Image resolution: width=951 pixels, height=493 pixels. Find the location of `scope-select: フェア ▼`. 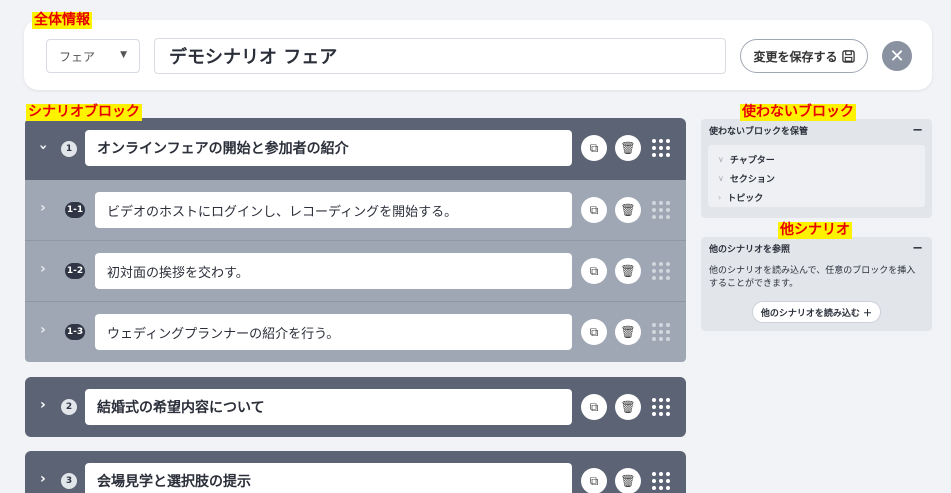

scope-select: フェア ▼ is located at coordinates (93, 56).